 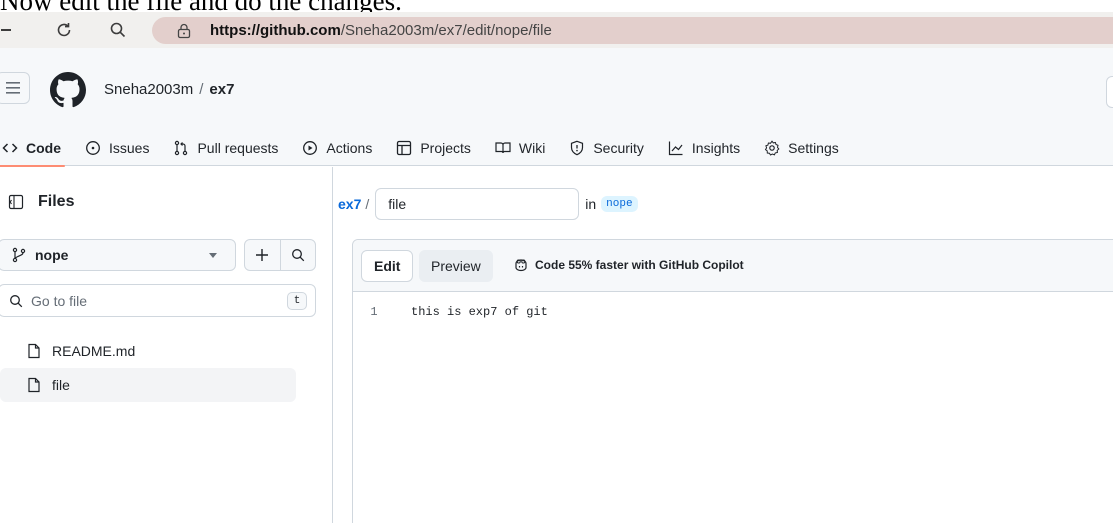 I want to click on files-heading: Files, so click(x=41, y=202).